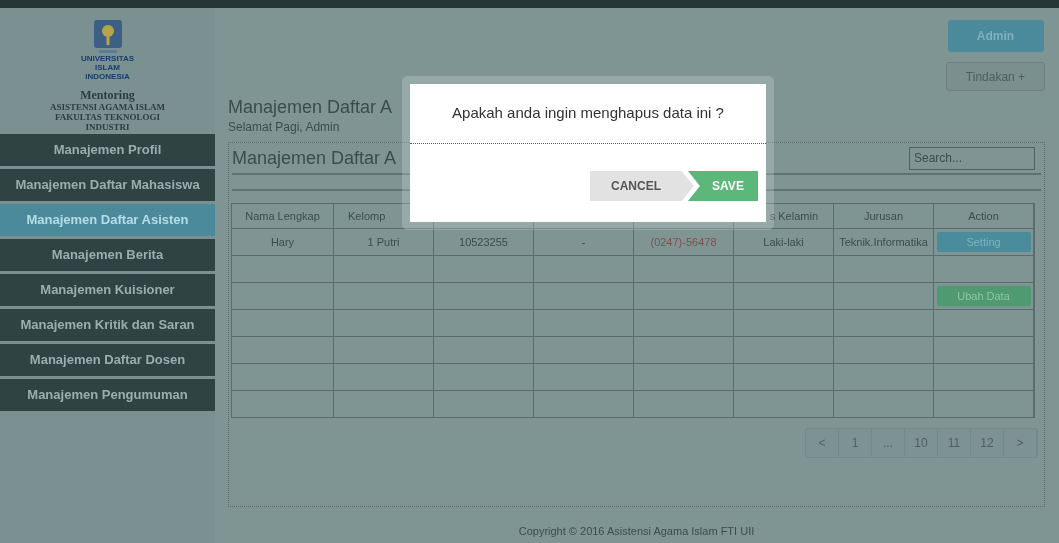  Describe the element at coordinates (822, 443) in the screenshot. I see `page-link: <` at that location.